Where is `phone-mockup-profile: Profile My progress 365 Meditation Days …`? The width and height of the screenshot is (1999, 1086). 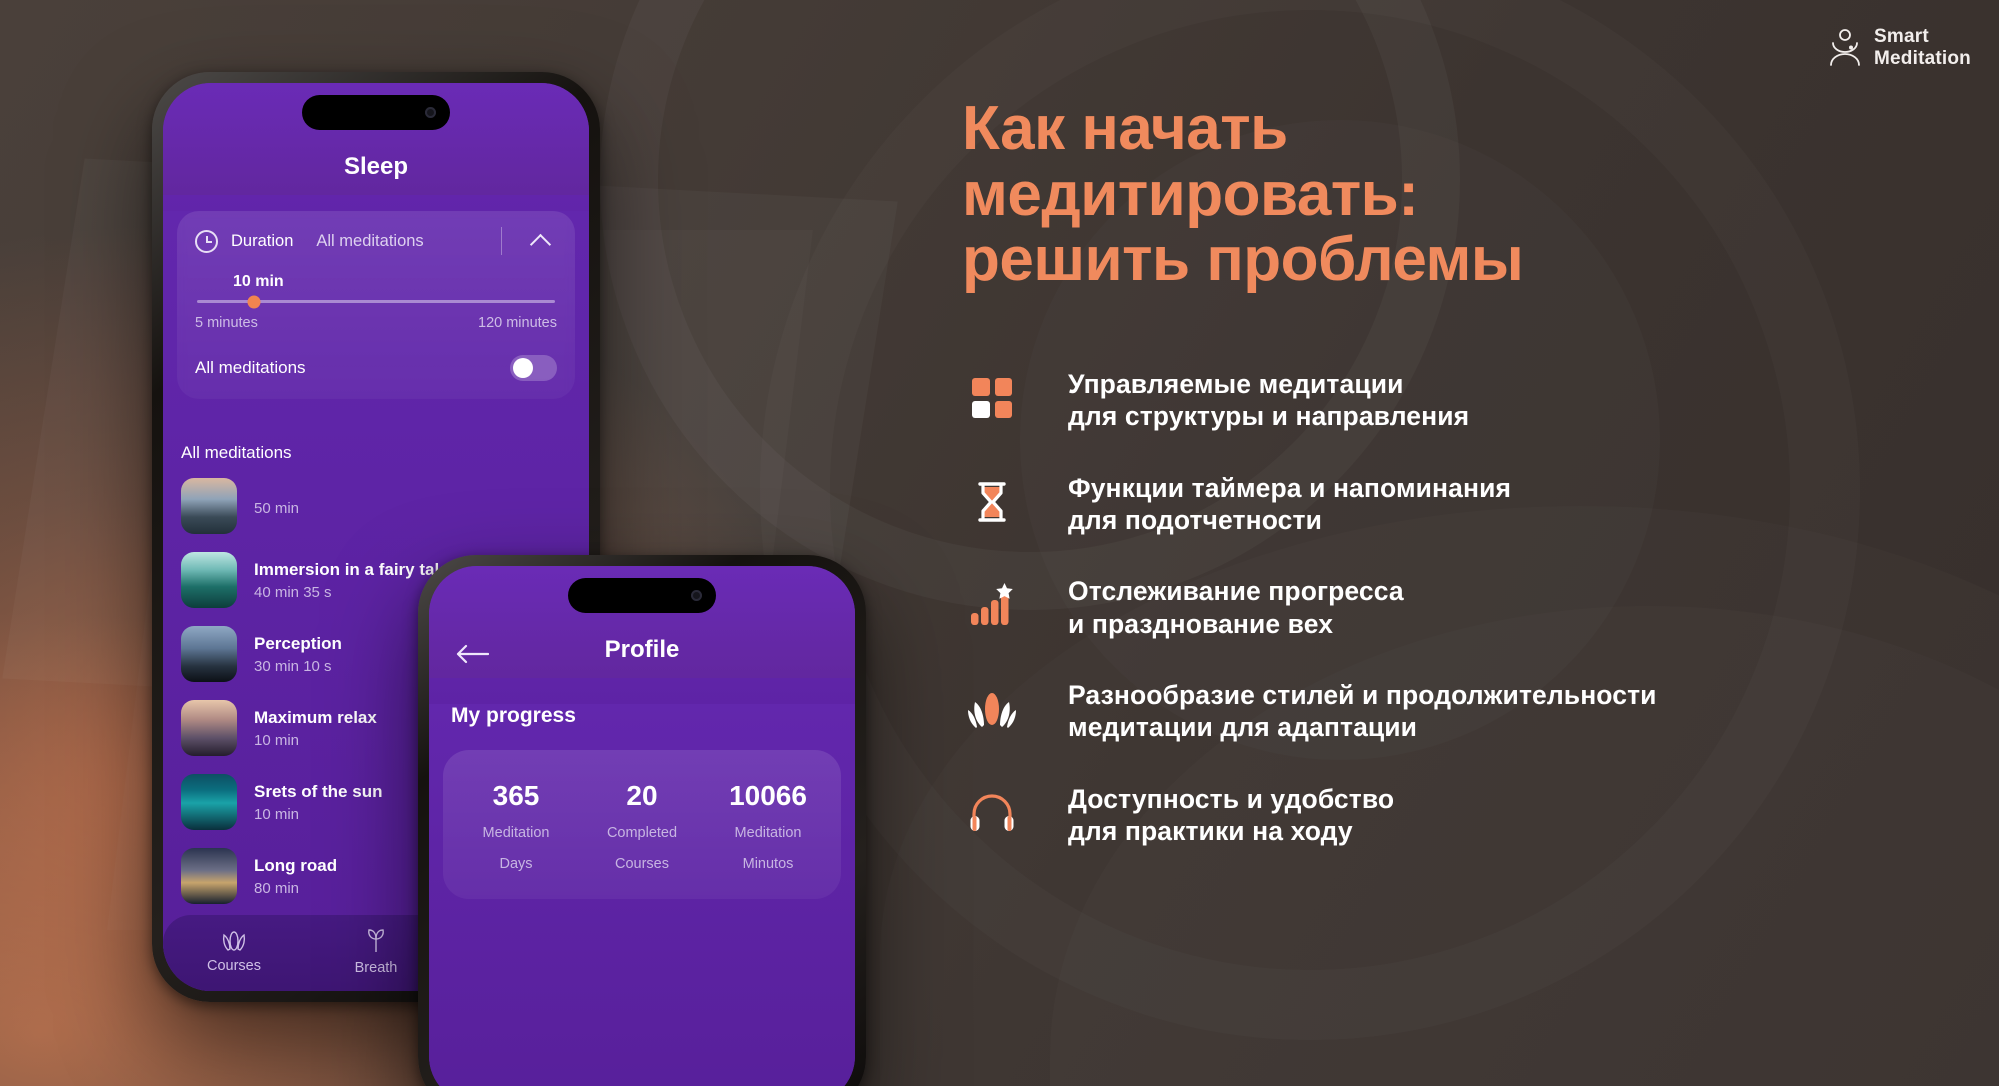
phone-mockup-profile: Profile My progress 365 Meditation Days … is located at coordinates (642, 820).